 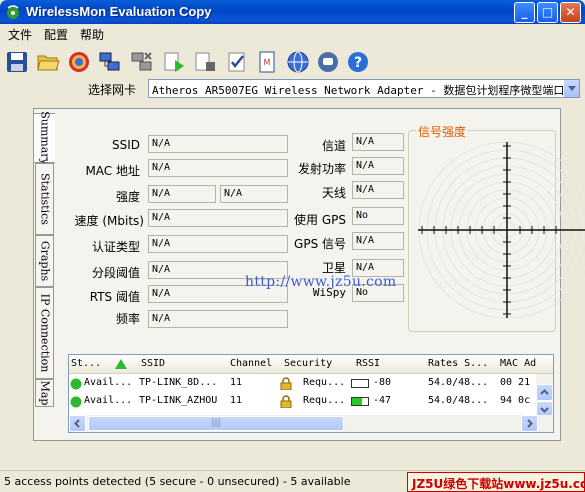 I want to click on strength-value: N/A, so click(x=182, y=194).